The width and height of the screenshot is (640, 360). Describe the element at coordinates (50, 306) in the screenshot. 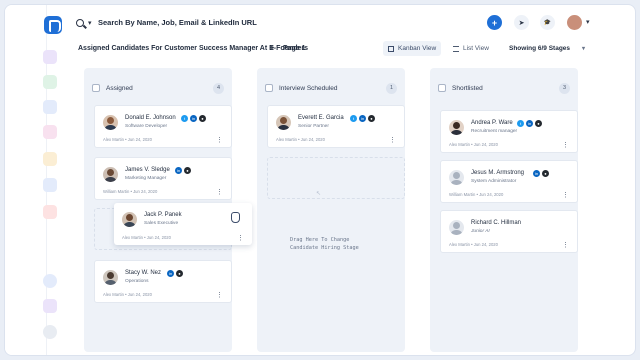

I see `sidebar-item-billing` at that location.